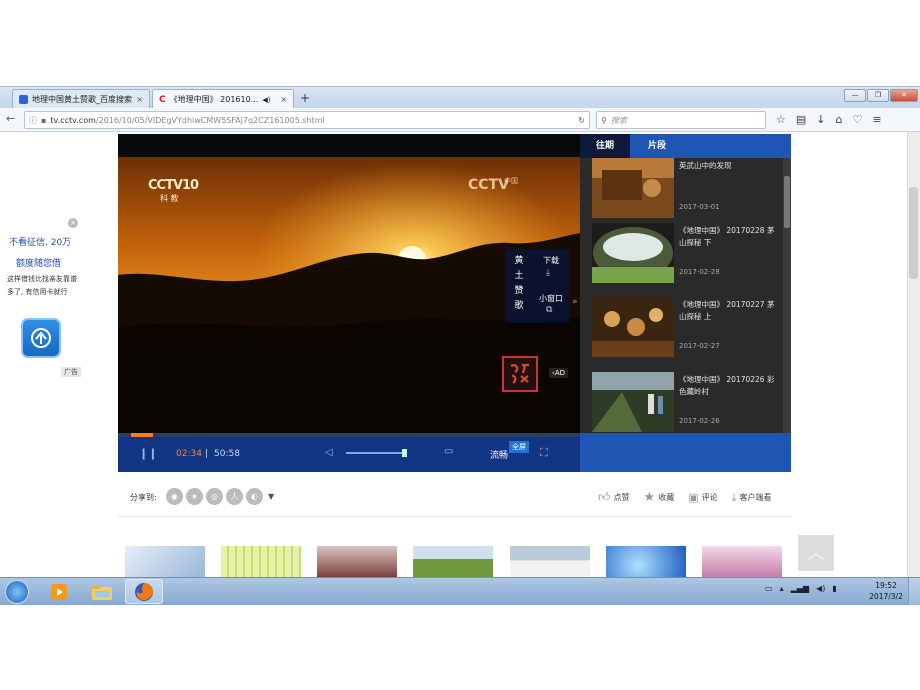  What do you see at coordinates (42, 286) in the screenshot?
I see `ad-body-text: 这样借钱比找亲友靠谱多了, 有信用卡就行` at bounding box center [42, 286].